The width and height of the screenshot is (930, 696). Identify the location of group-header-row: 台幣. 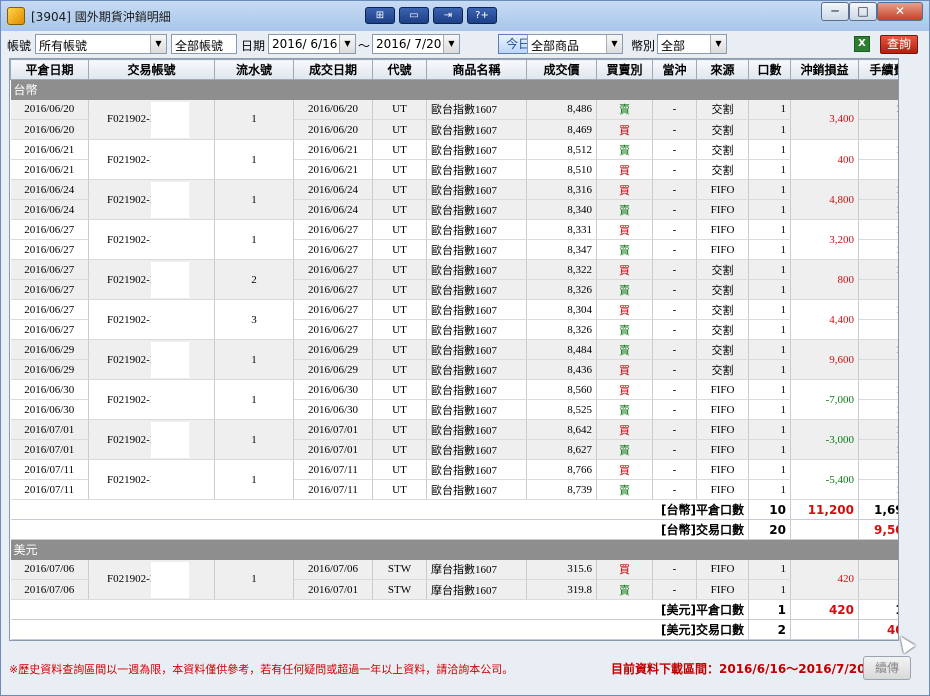
(454, 89).